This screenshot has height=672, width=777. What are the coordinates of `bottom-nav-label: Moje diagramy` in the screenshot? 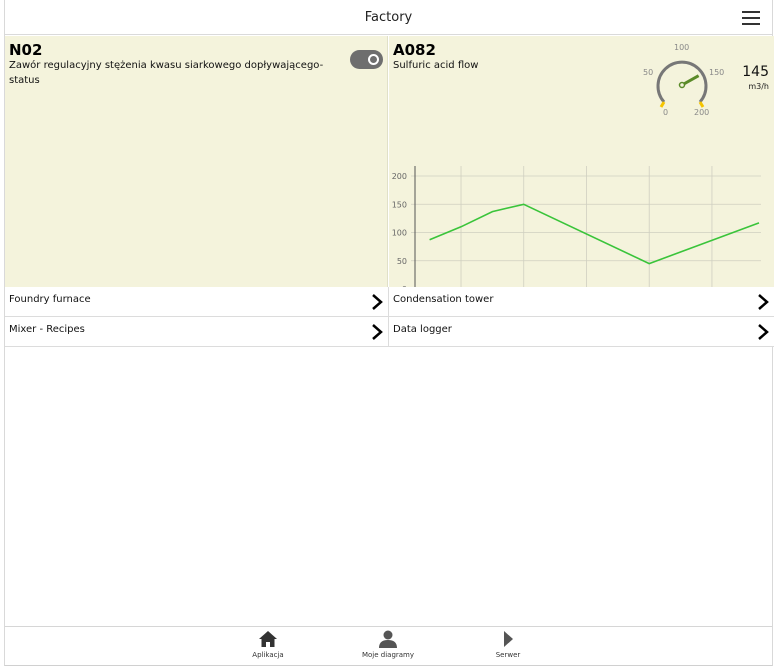 It's located at (388, 655).